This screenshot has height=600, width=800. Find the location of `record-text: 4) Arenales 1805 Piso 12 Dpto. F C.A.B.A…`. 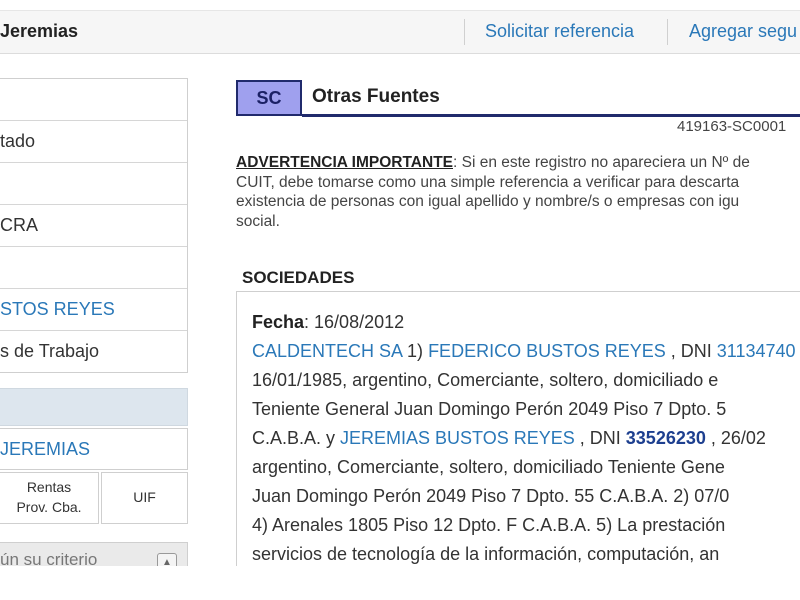

record-text: 4) Arenales 1805 Piso 12 Dpto. F C.A.B.A… is located at coordinates (489, 525).